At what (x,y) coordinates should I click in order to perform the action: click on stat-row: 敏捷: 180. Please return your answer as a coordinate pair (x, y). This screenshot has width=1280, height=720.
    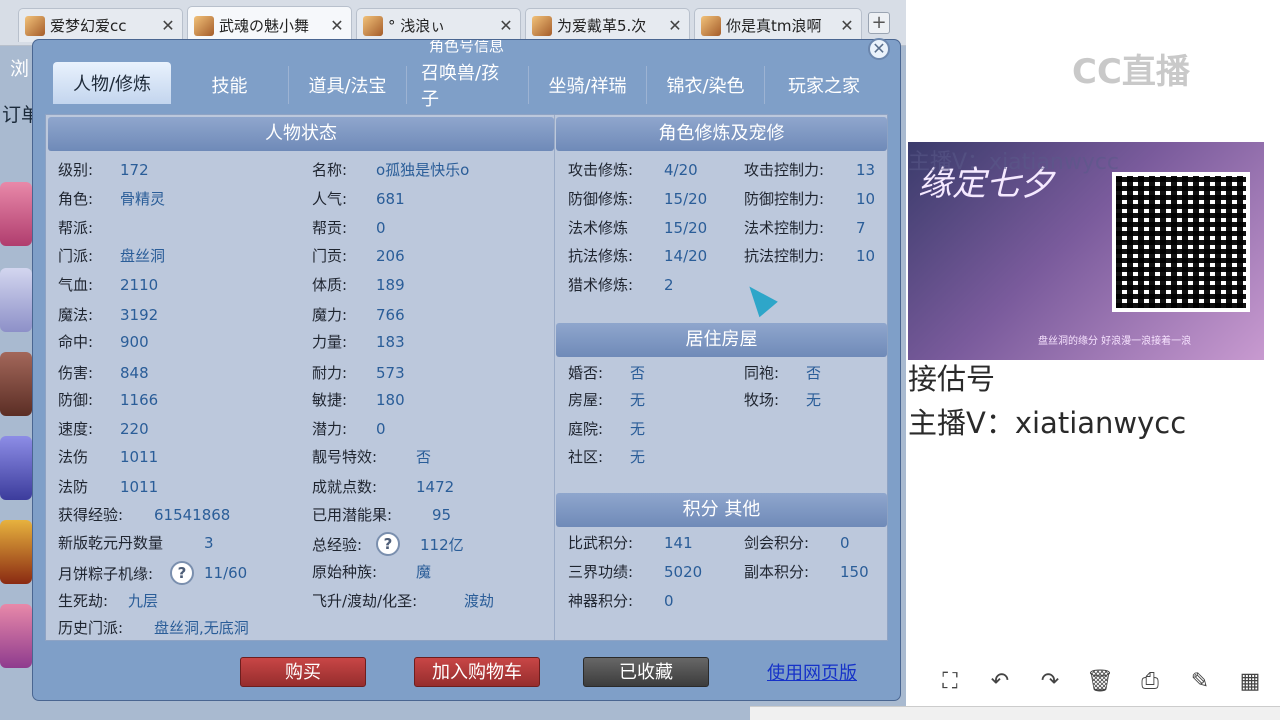
    Looking at the image, I should click on (358, 399).